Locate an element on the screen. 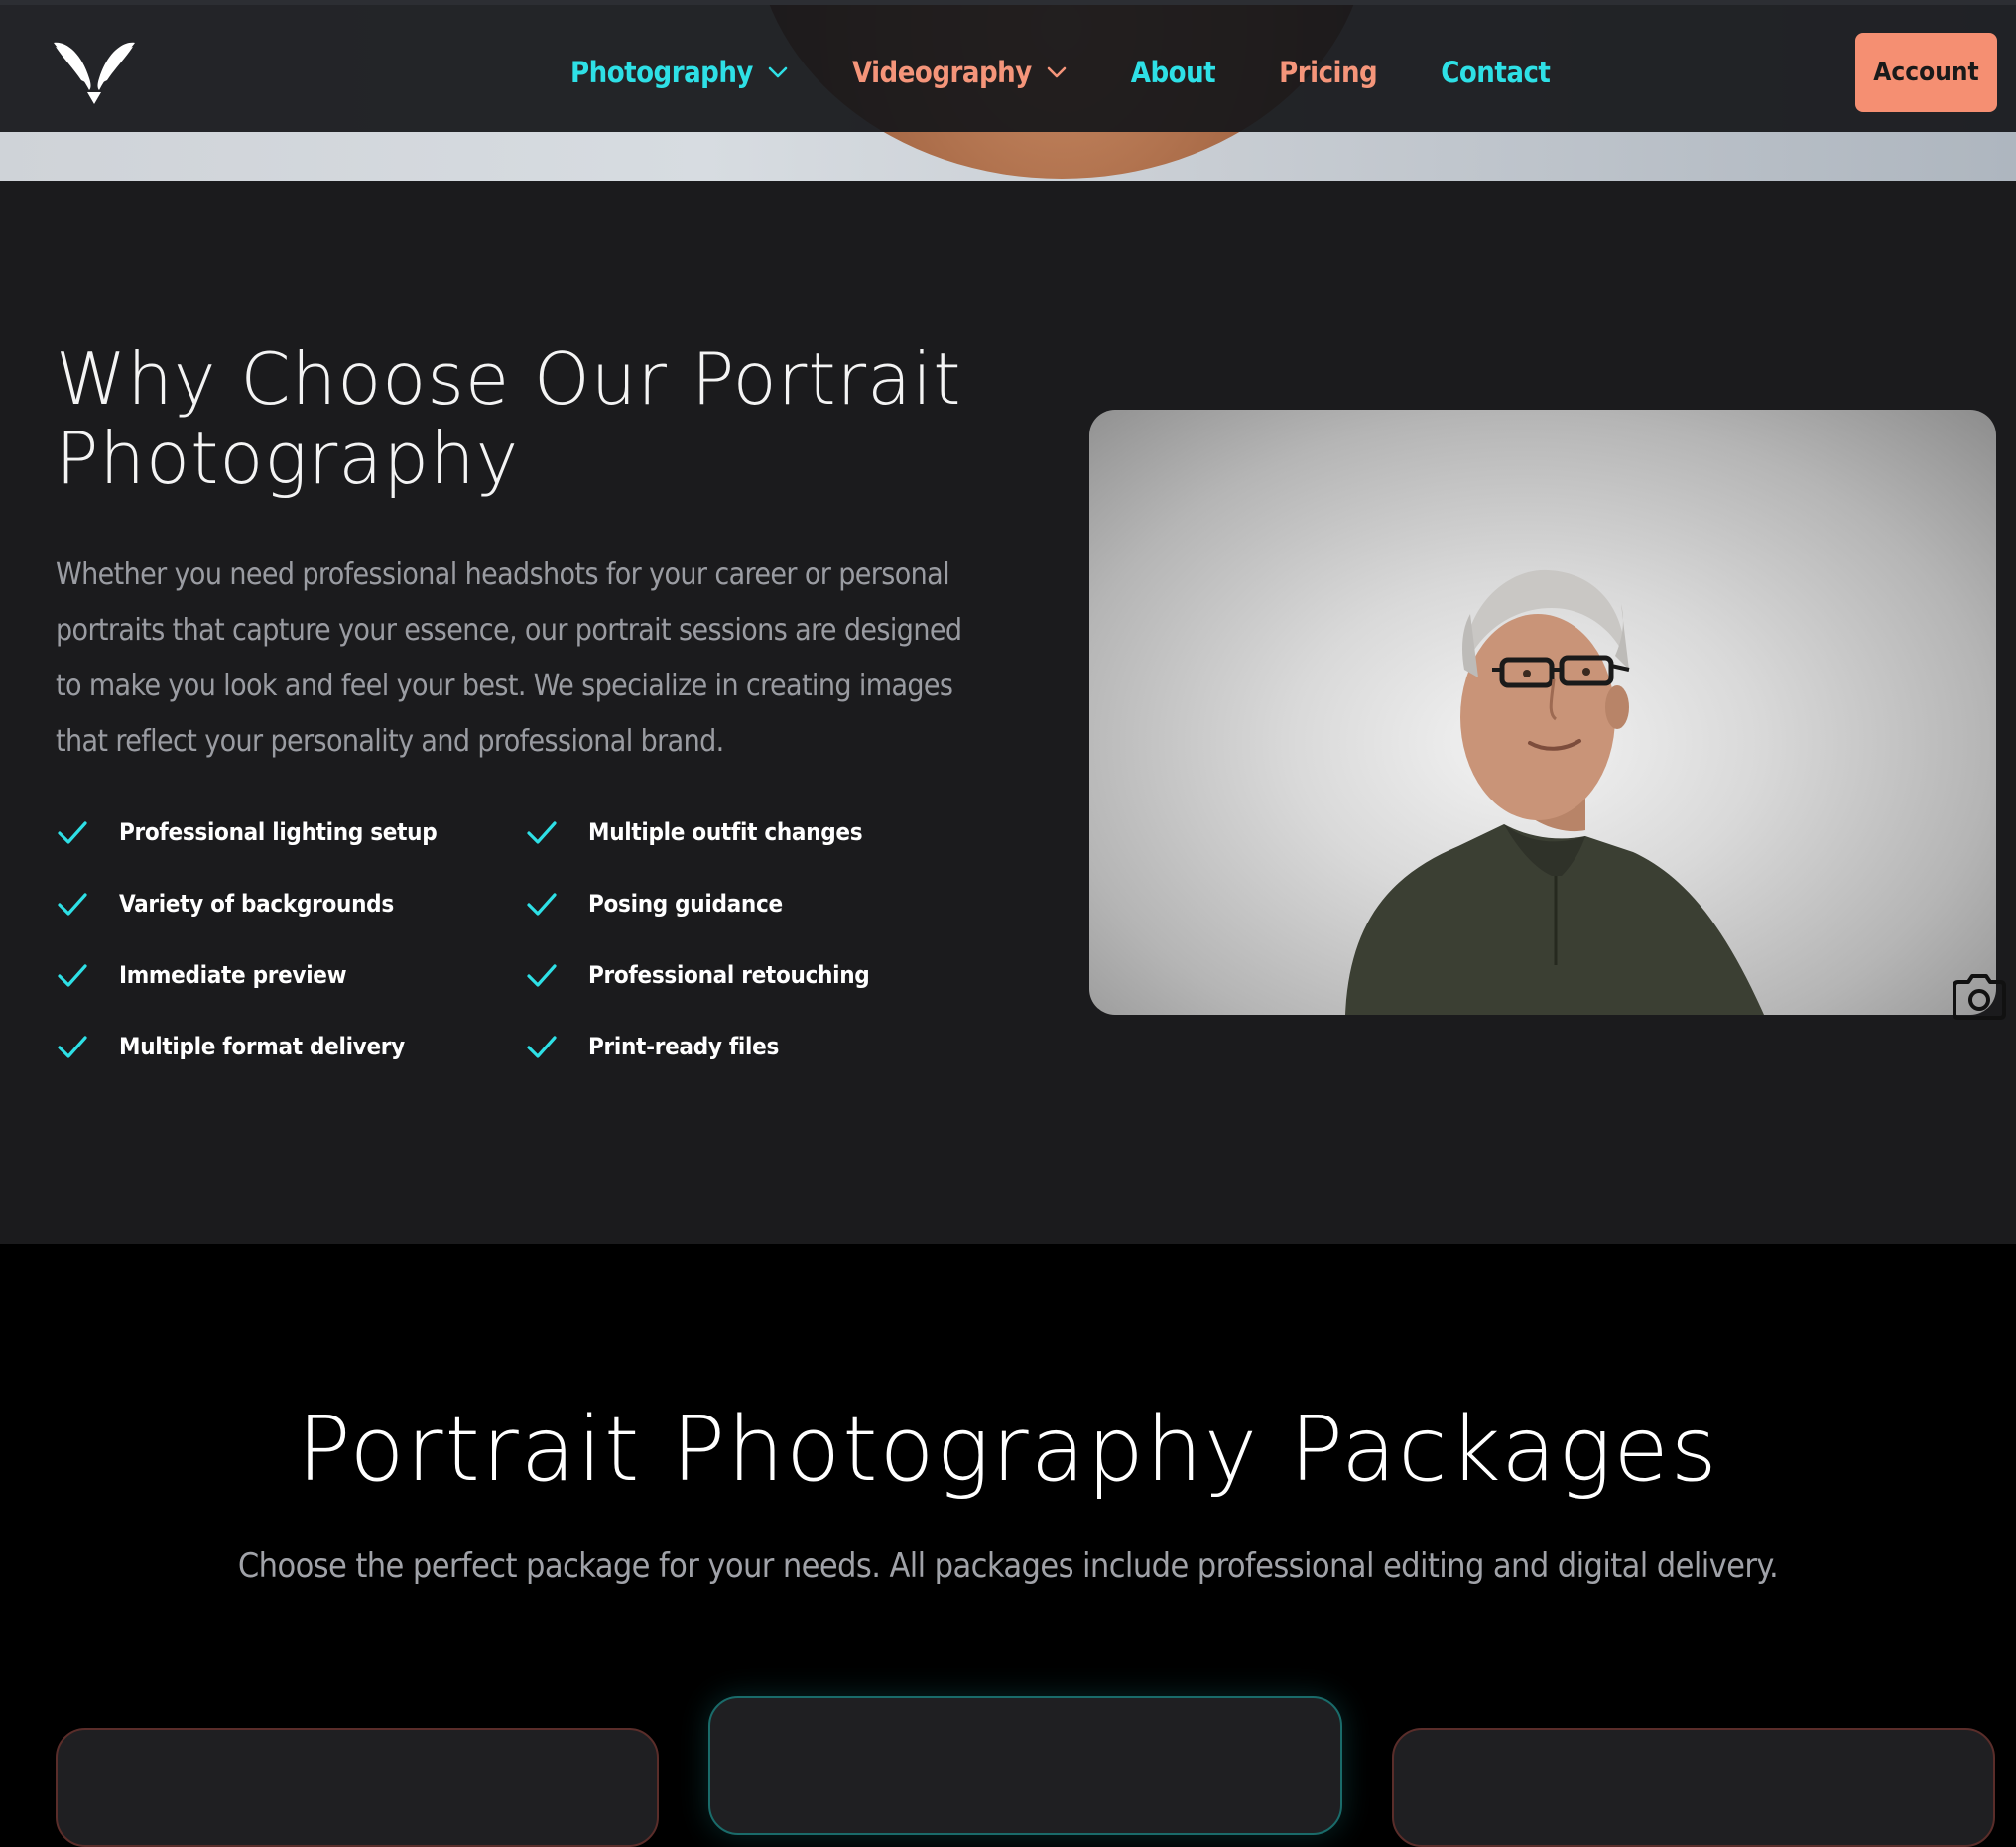  feature-item: Posing guidance is located at coordinates (759, 904).